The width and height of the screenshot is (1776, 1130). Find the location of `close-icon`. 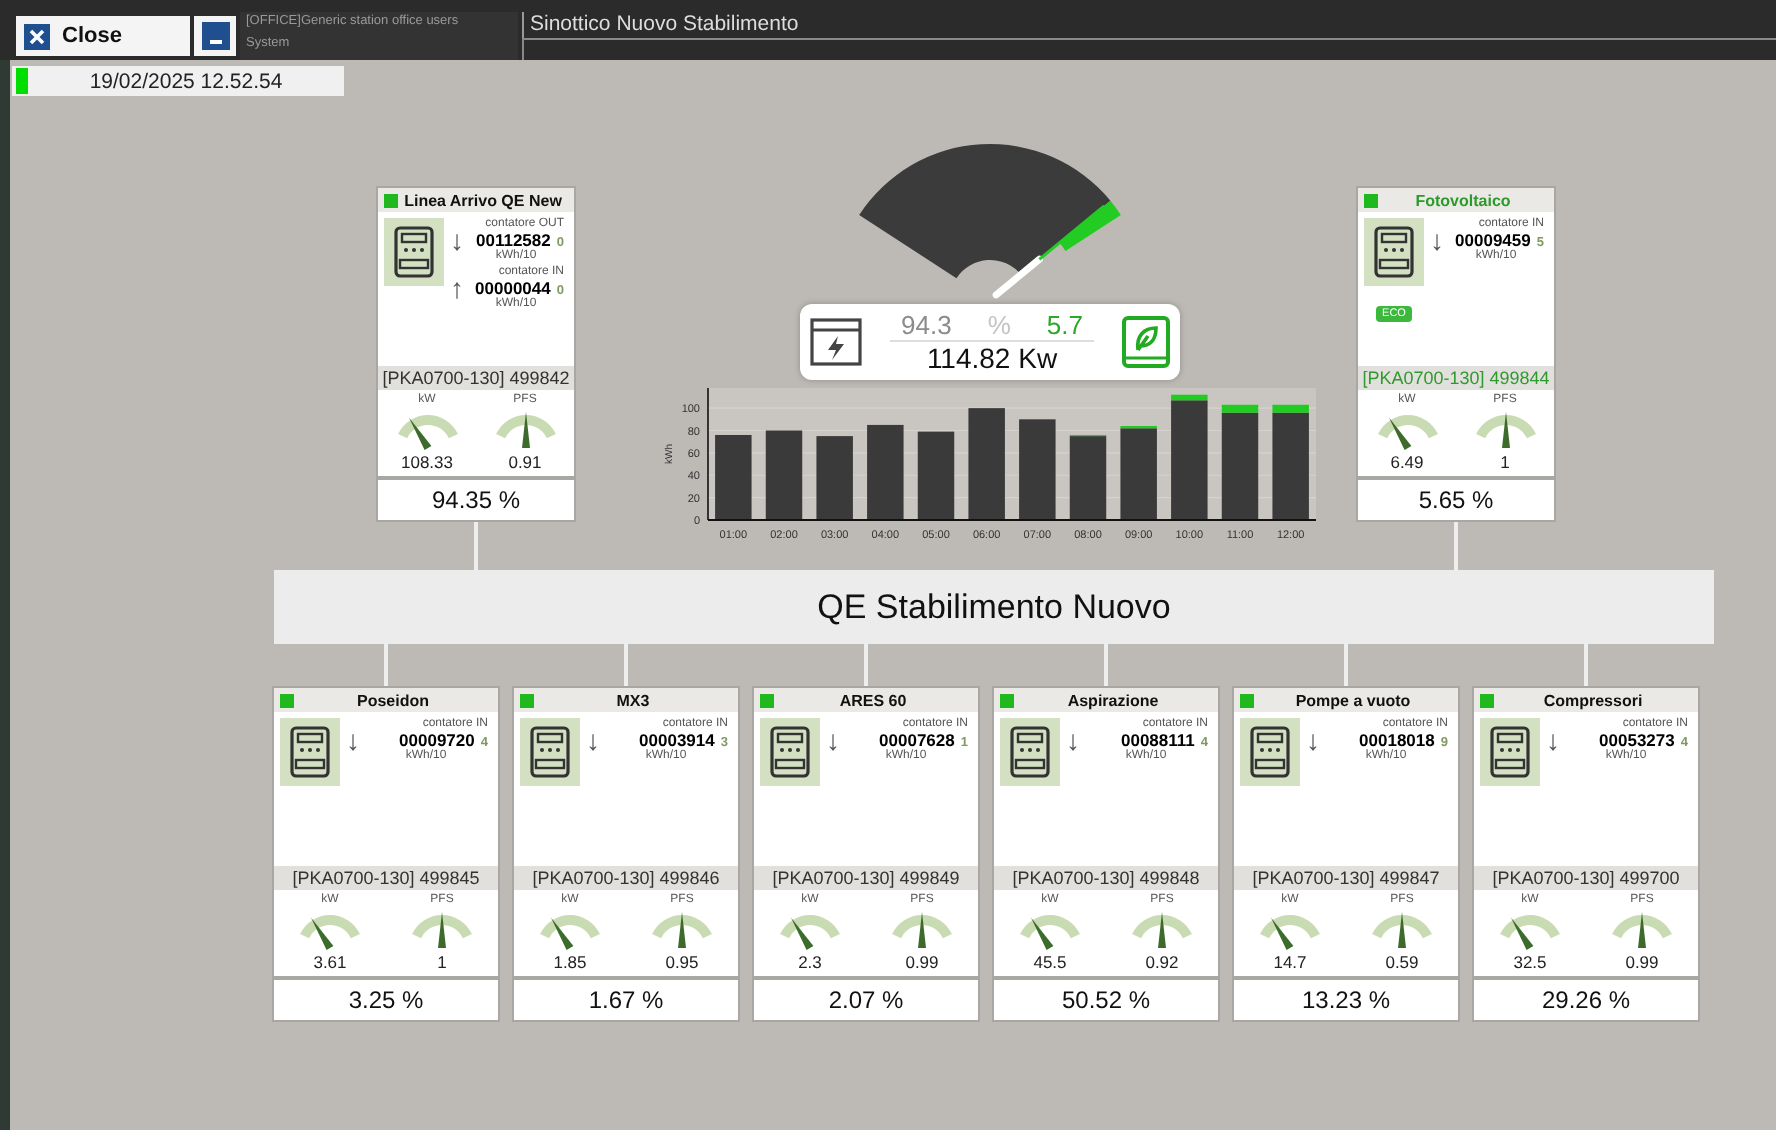

close-icon is located at coordinates (37, 36).